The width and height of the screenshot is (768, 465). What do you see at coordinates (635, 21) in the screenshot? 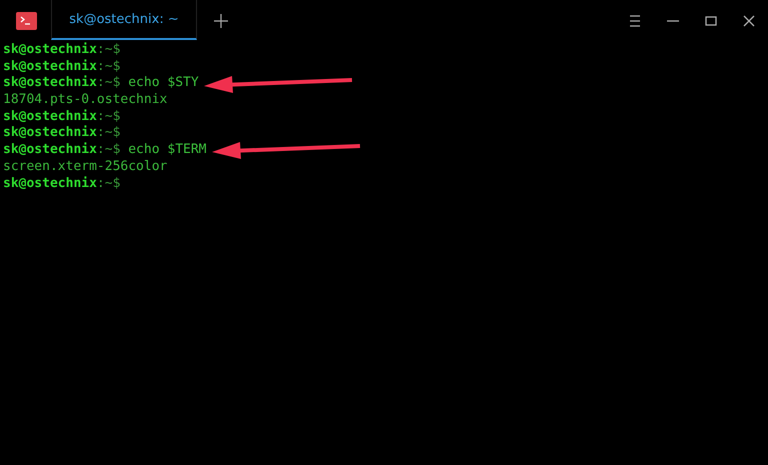
I see `menu-icon` at bounding box center [635, 21].